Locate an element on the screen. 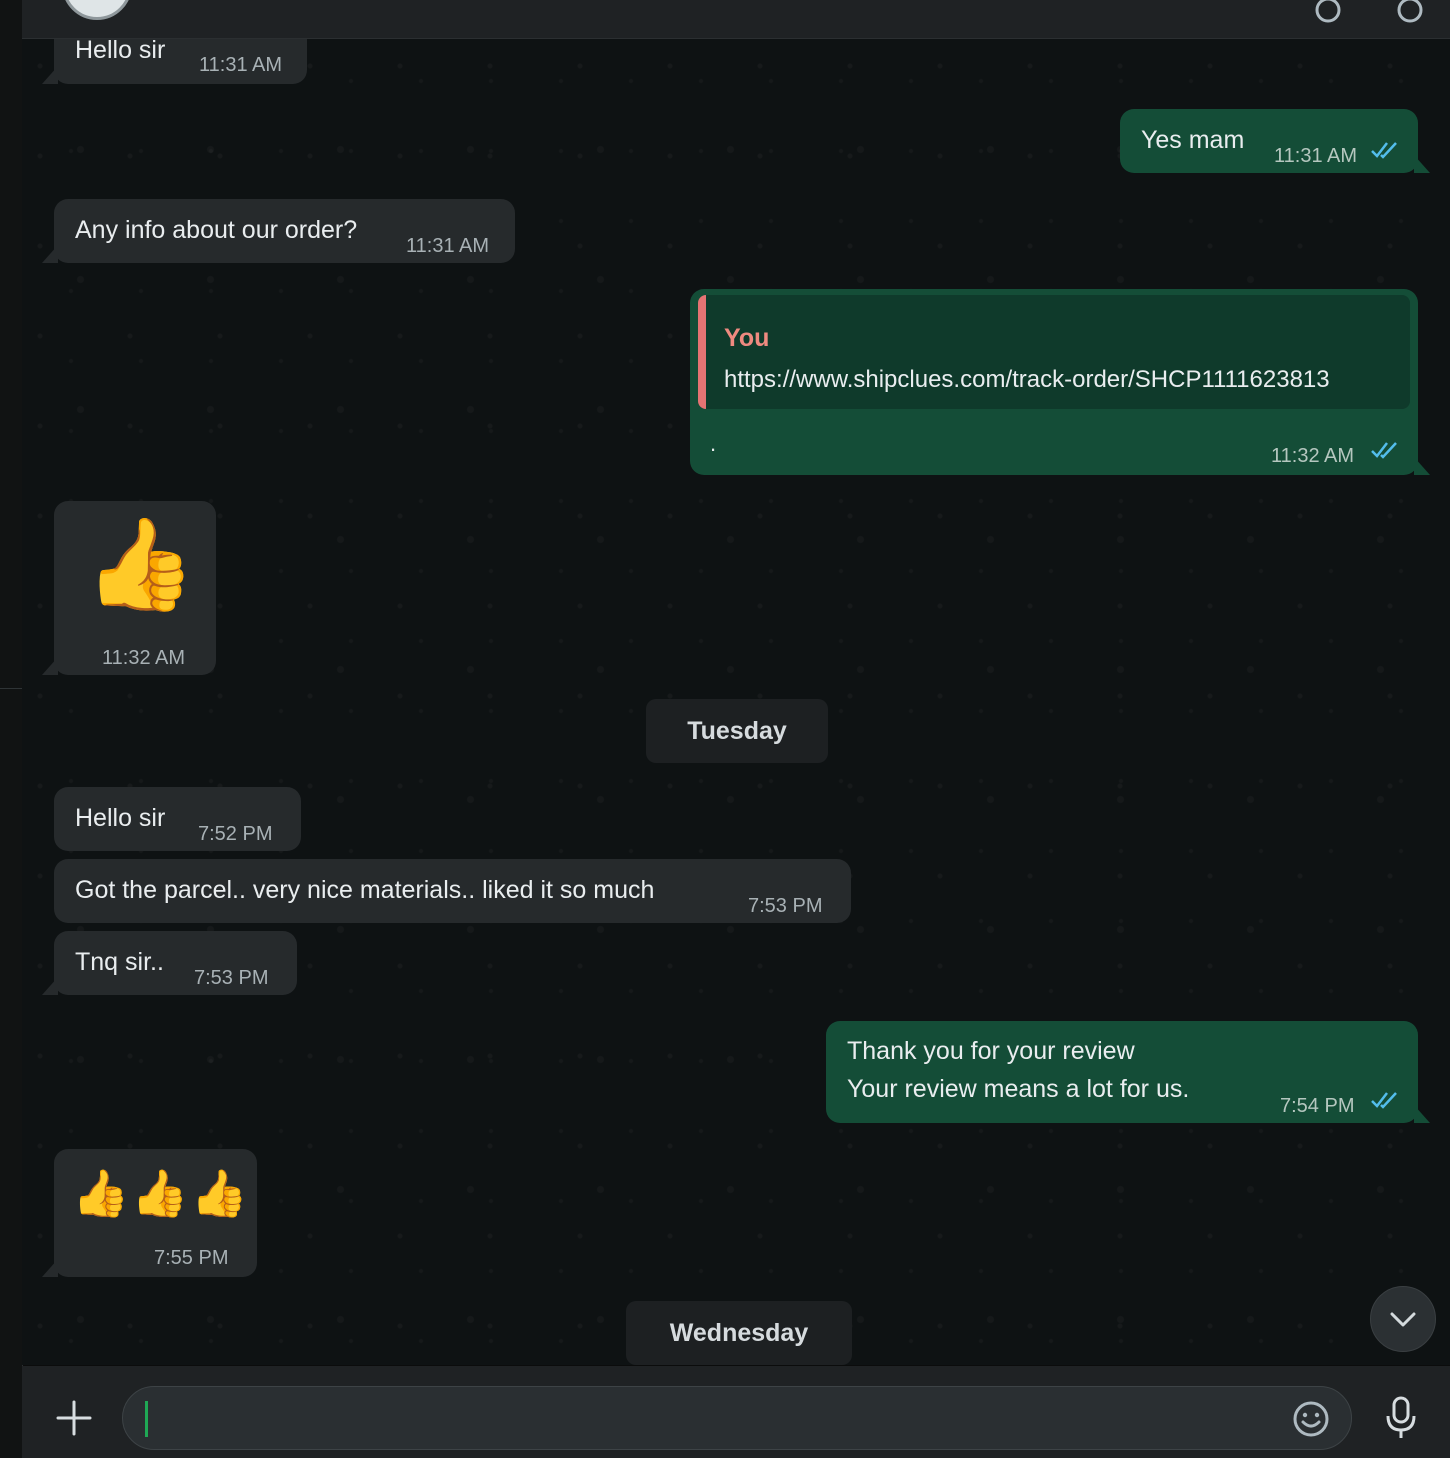  message-time: 7:55 PM is located at coordinates (191, 1258).